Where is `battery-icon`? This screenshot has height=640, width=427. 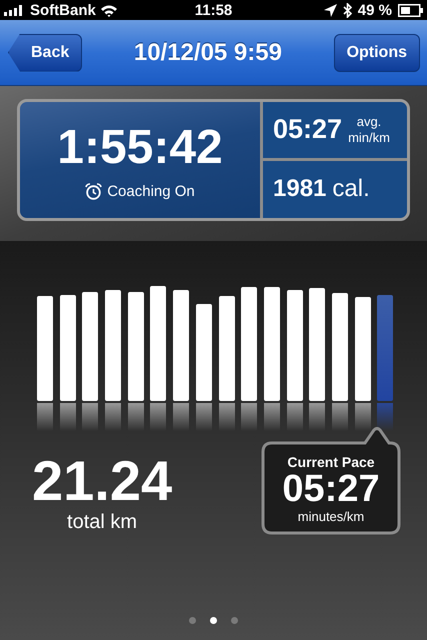 battery-icon is located at coordinates (410, 10).